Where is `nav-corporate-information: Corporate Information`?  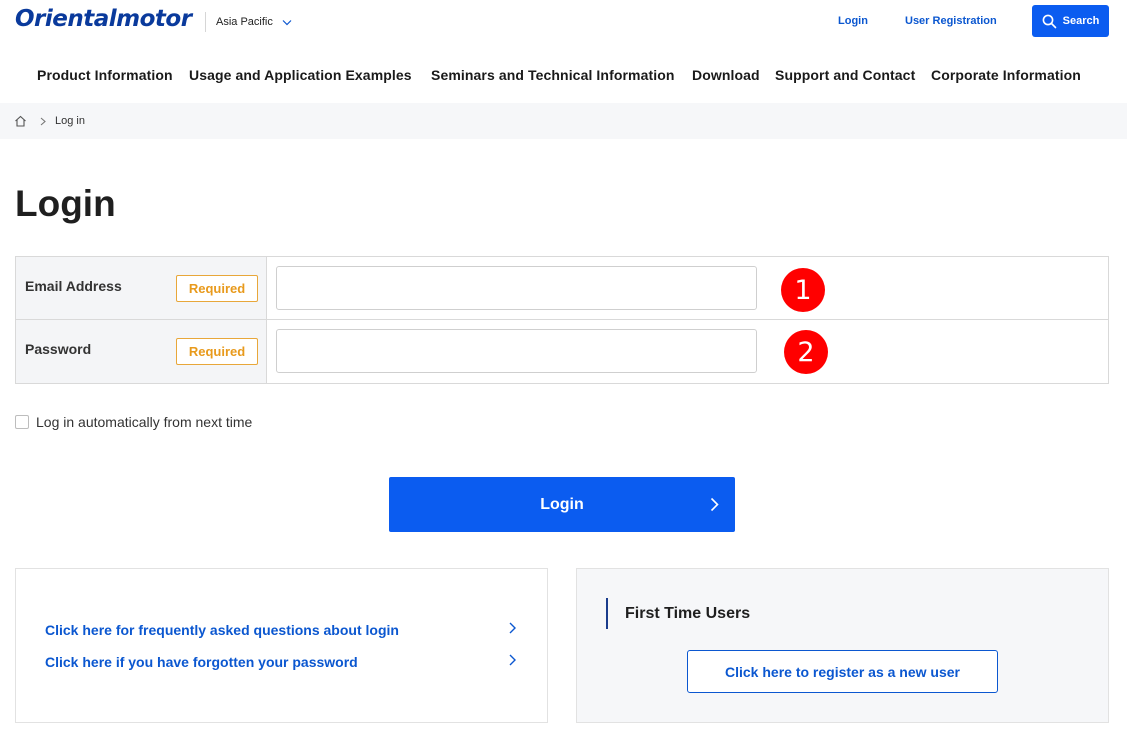
nav-corporate-information: Corporate Information is located at coordinates (1006, 75).